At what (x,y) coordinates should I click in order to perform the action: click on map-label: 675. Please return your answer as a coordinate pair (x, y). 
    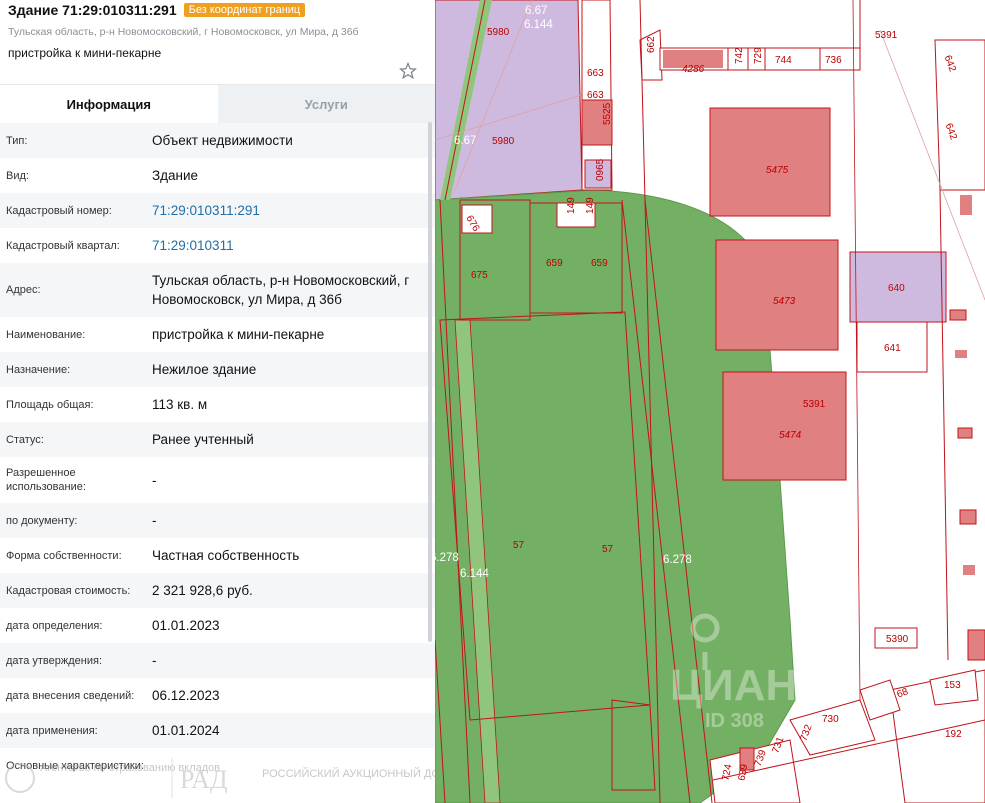
    Looking at the image, I should click on (479, 275).